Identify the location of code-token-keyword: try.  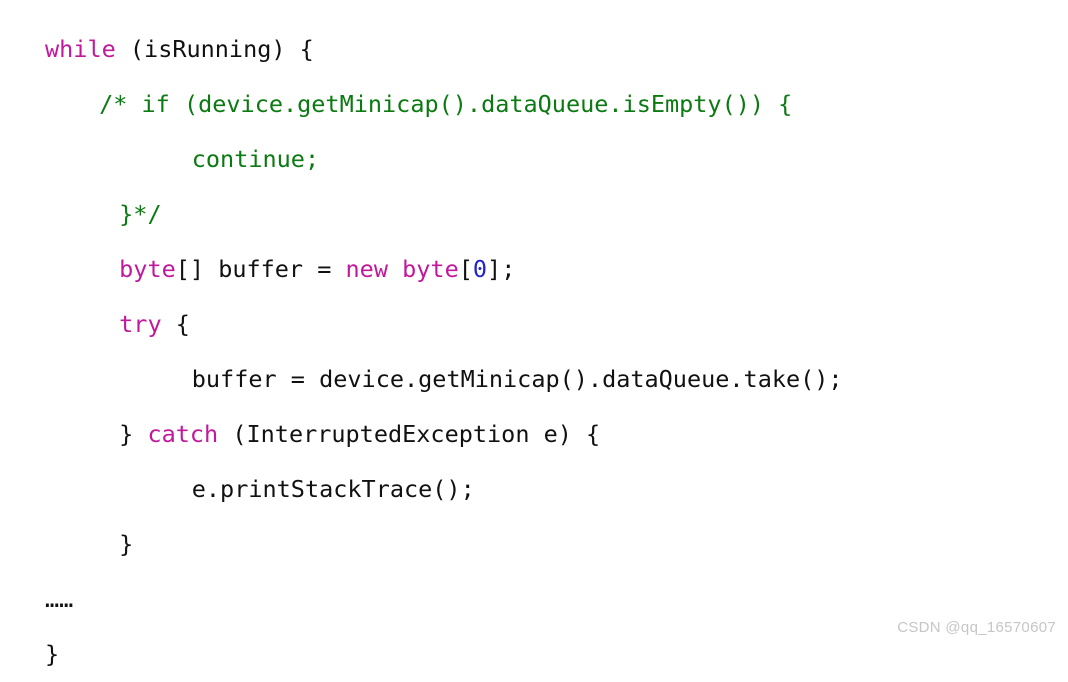
(140, 324).